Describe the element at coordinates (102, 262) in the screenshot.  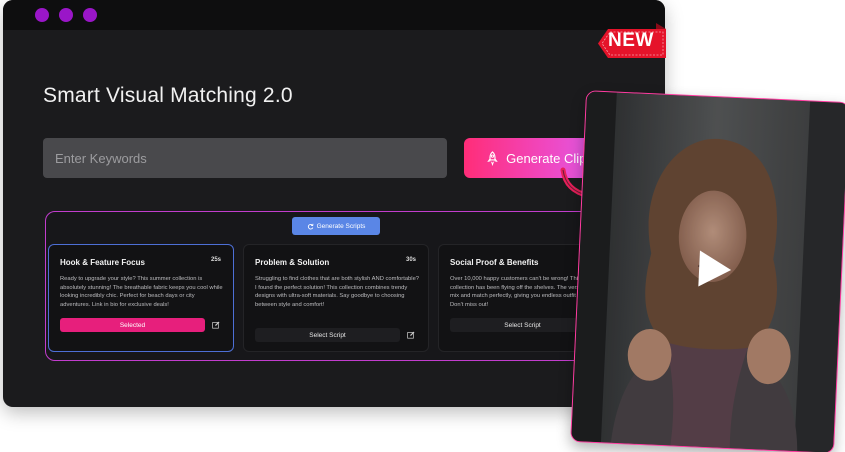
I see `card-title: Hook & Feature Focus` at that location.